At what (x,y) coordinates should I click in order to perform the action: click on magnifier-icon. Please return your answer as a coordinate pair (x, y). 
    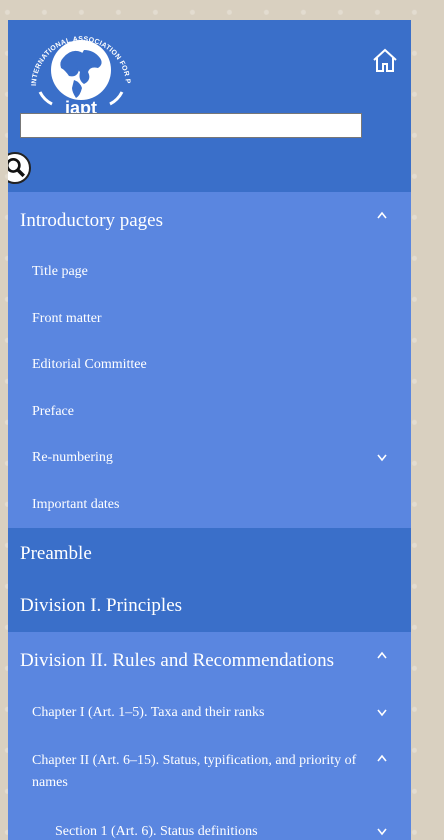
    Looking at the image, I should click on (16, 167).